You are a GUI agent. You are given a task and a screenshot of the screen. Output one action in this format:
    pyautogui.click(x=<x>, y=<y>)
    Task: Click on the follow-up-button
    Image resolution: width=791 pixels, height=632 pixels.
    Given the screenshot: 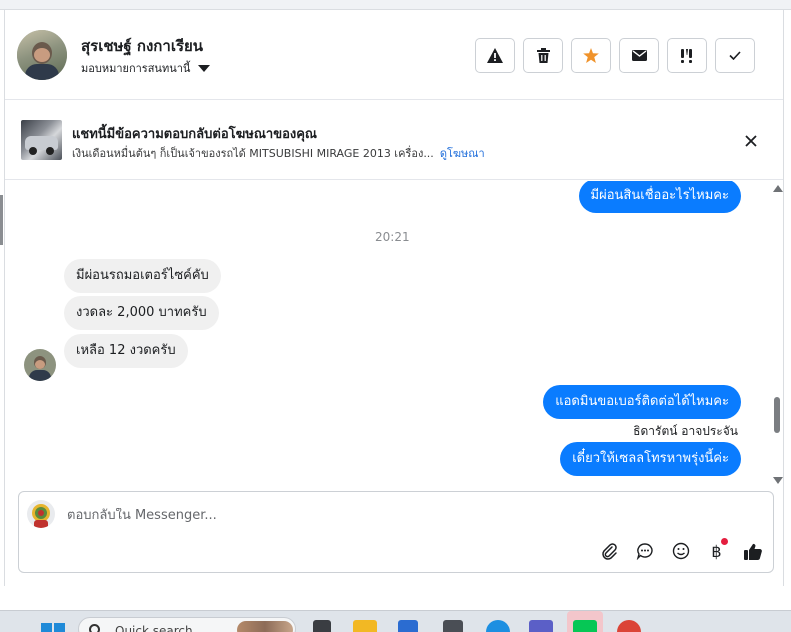 What is the action you would take?
    pyautogui.click(x=687, y=55)
    